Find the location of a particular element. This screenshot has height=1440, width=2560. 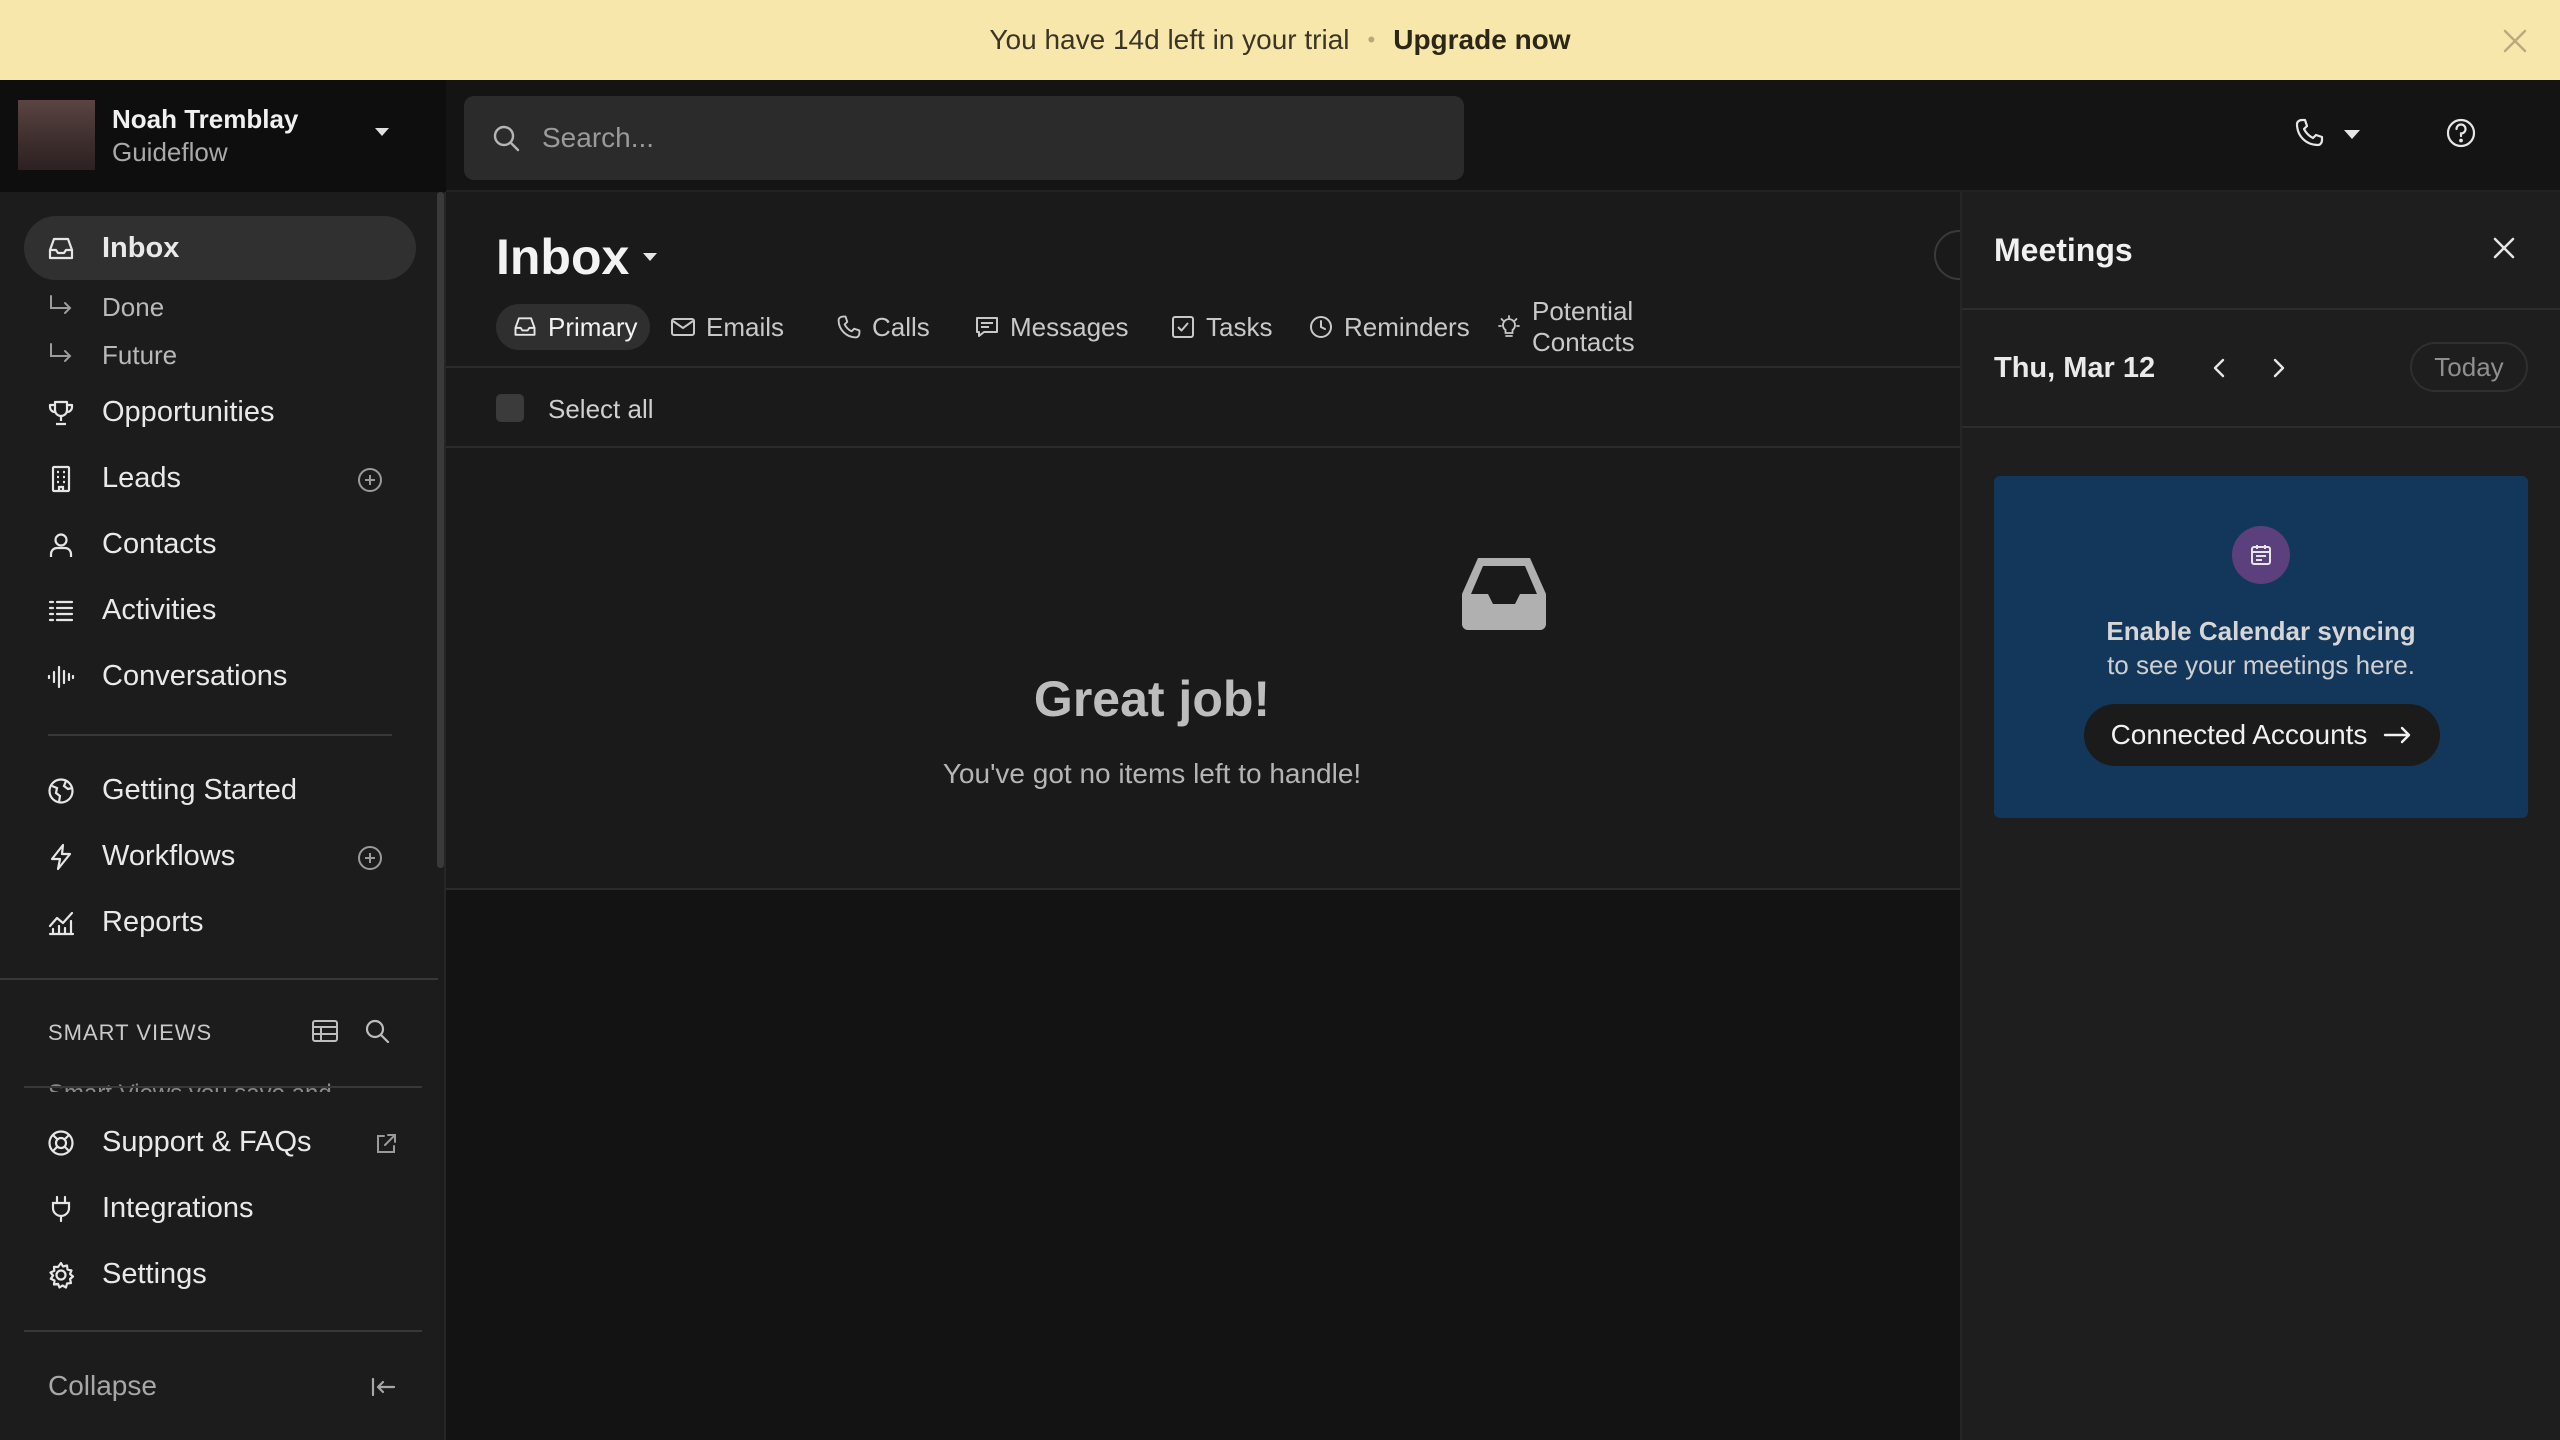

sidebar-item-label: Contacts is located at coordinates (159, 543).